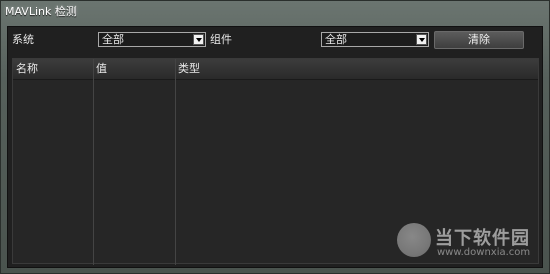 Image resolution: width=550 pixels, height=274 pixels. Describe the element at coordinates (23, 39) in the screenshot. I see `system-label: 系统` at that location.